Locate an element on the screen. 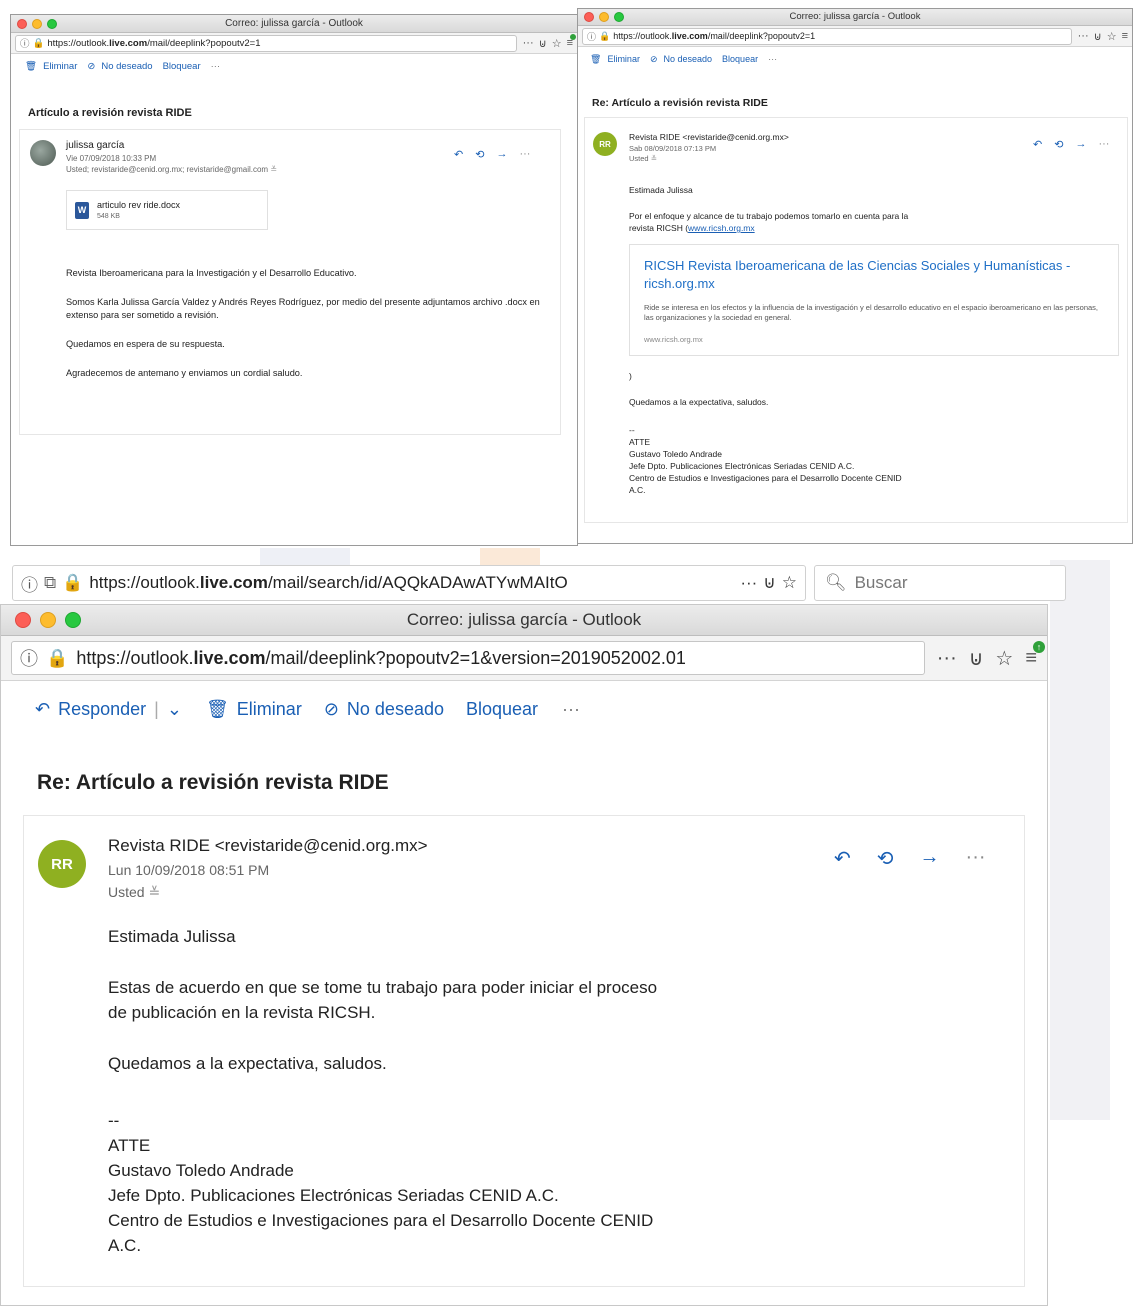 Image resolution: width=1133 pixels, height=1306 pixels. window-2-traffic-lights is located at coordinates (604, 17).